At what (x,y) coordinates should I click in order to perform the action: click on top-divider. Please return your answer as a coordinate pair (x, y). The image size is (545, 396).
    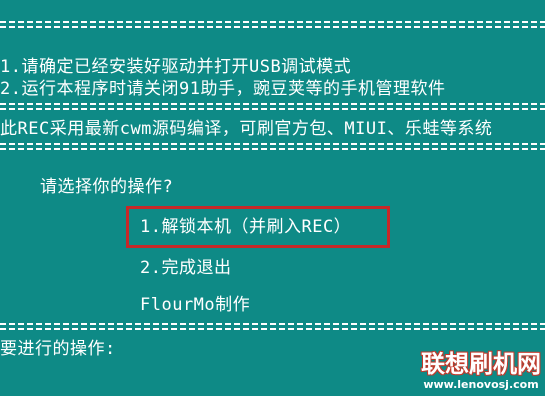
    Looking at the image, I should click on (272, 25).